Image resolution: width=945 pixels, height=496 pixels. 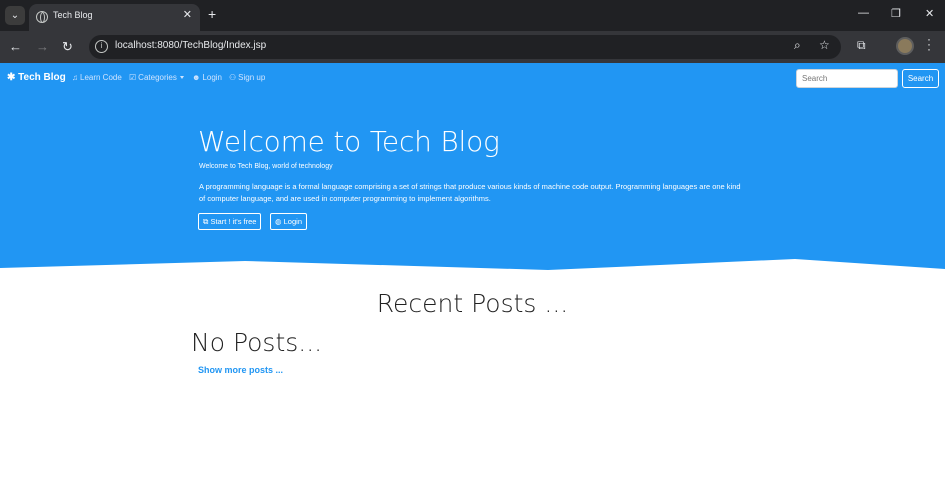 I want to click on restore-icon: ❐, so click(x=896, y=13).